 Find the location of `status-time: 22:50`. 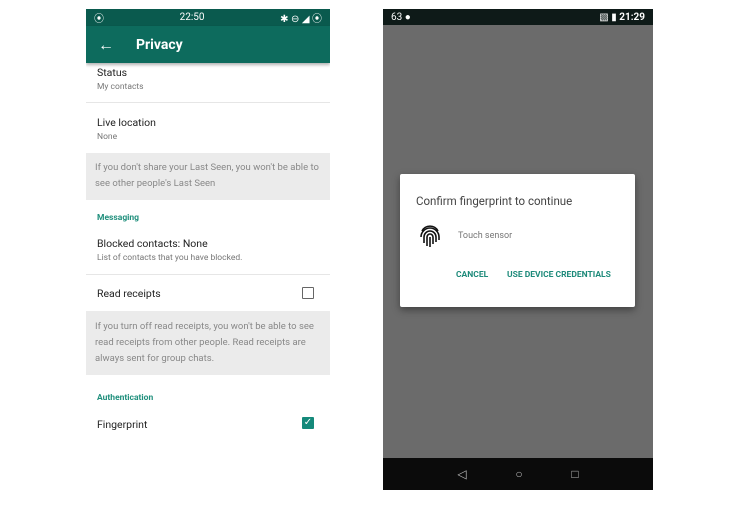

status-time: 22:50 is located at coordinates (192, 17).